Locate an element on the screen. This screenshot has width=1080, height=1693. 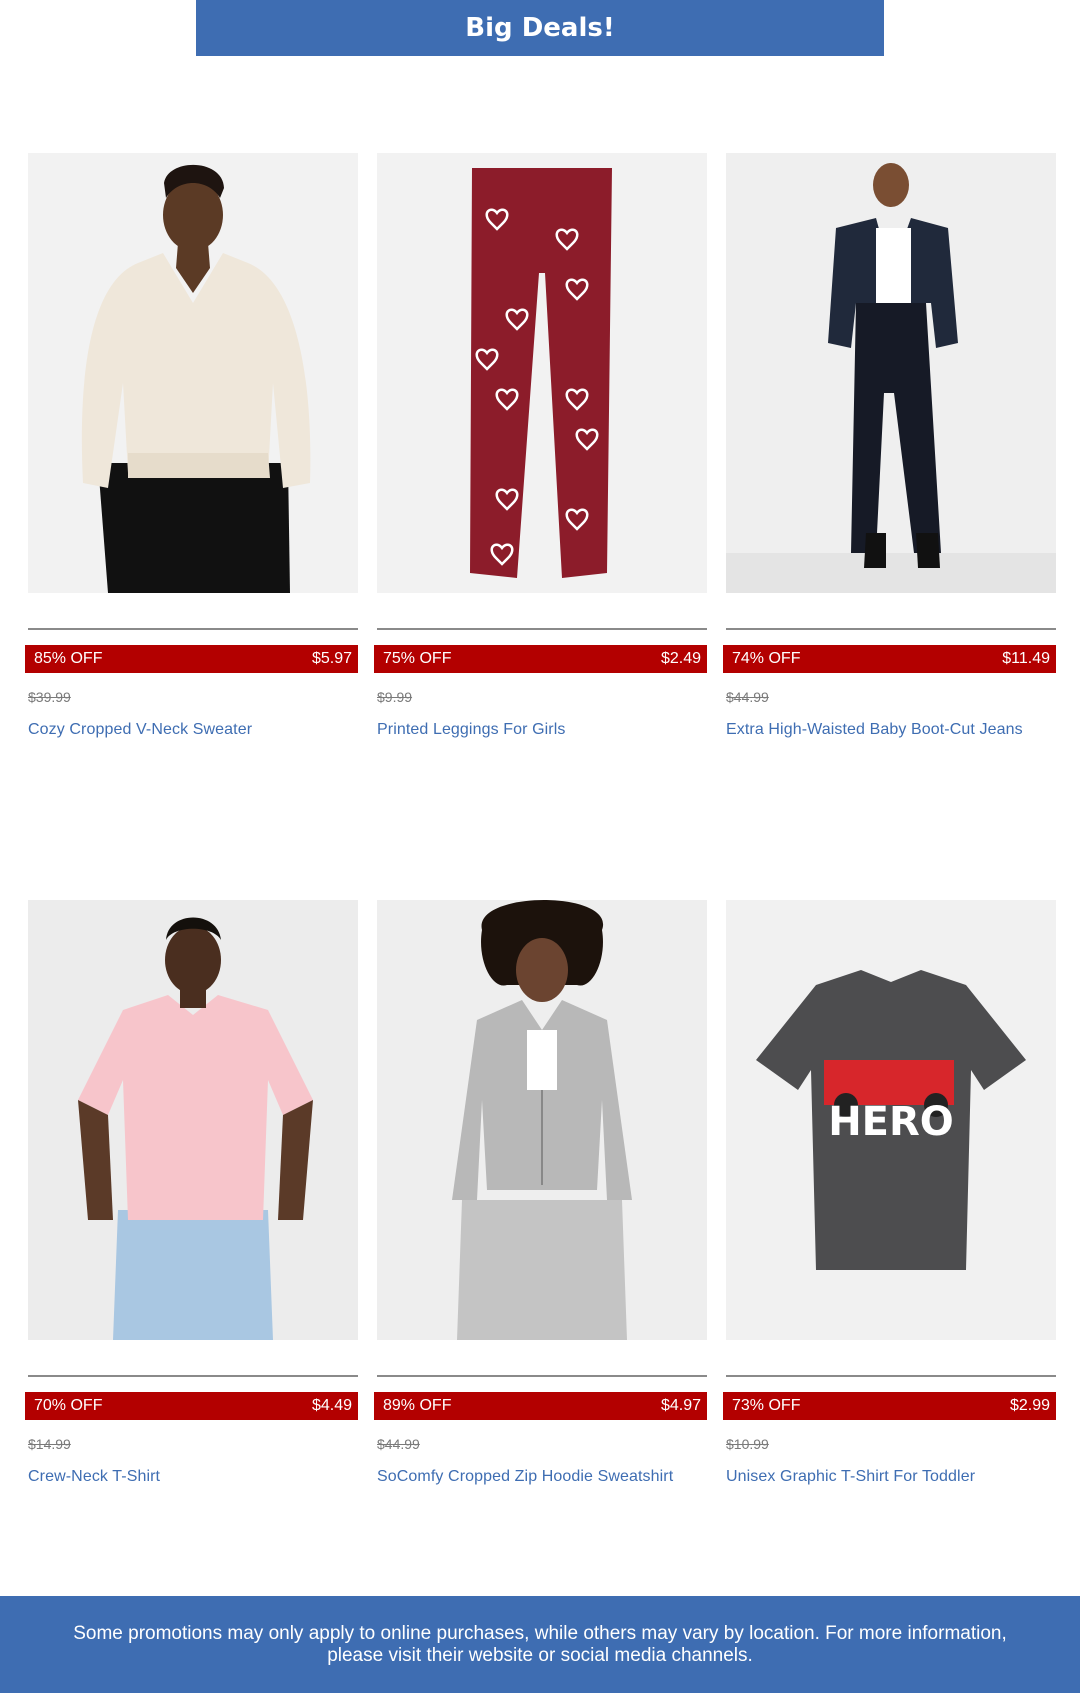
sale-price: $4.97 is located at coordinates (680, 1405).